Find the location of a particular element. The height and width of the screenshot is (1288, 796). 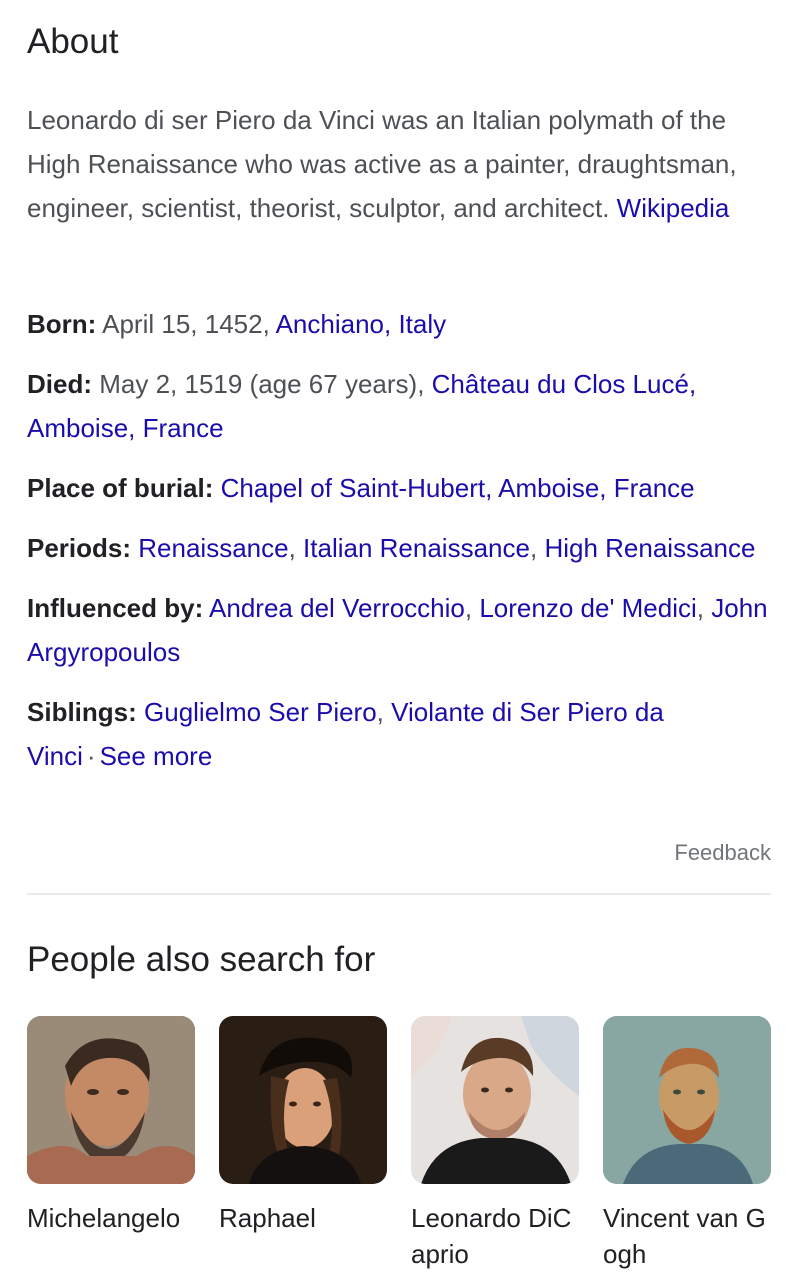

people-also-search-heading: People also search for is located at coordinates (201, 959).